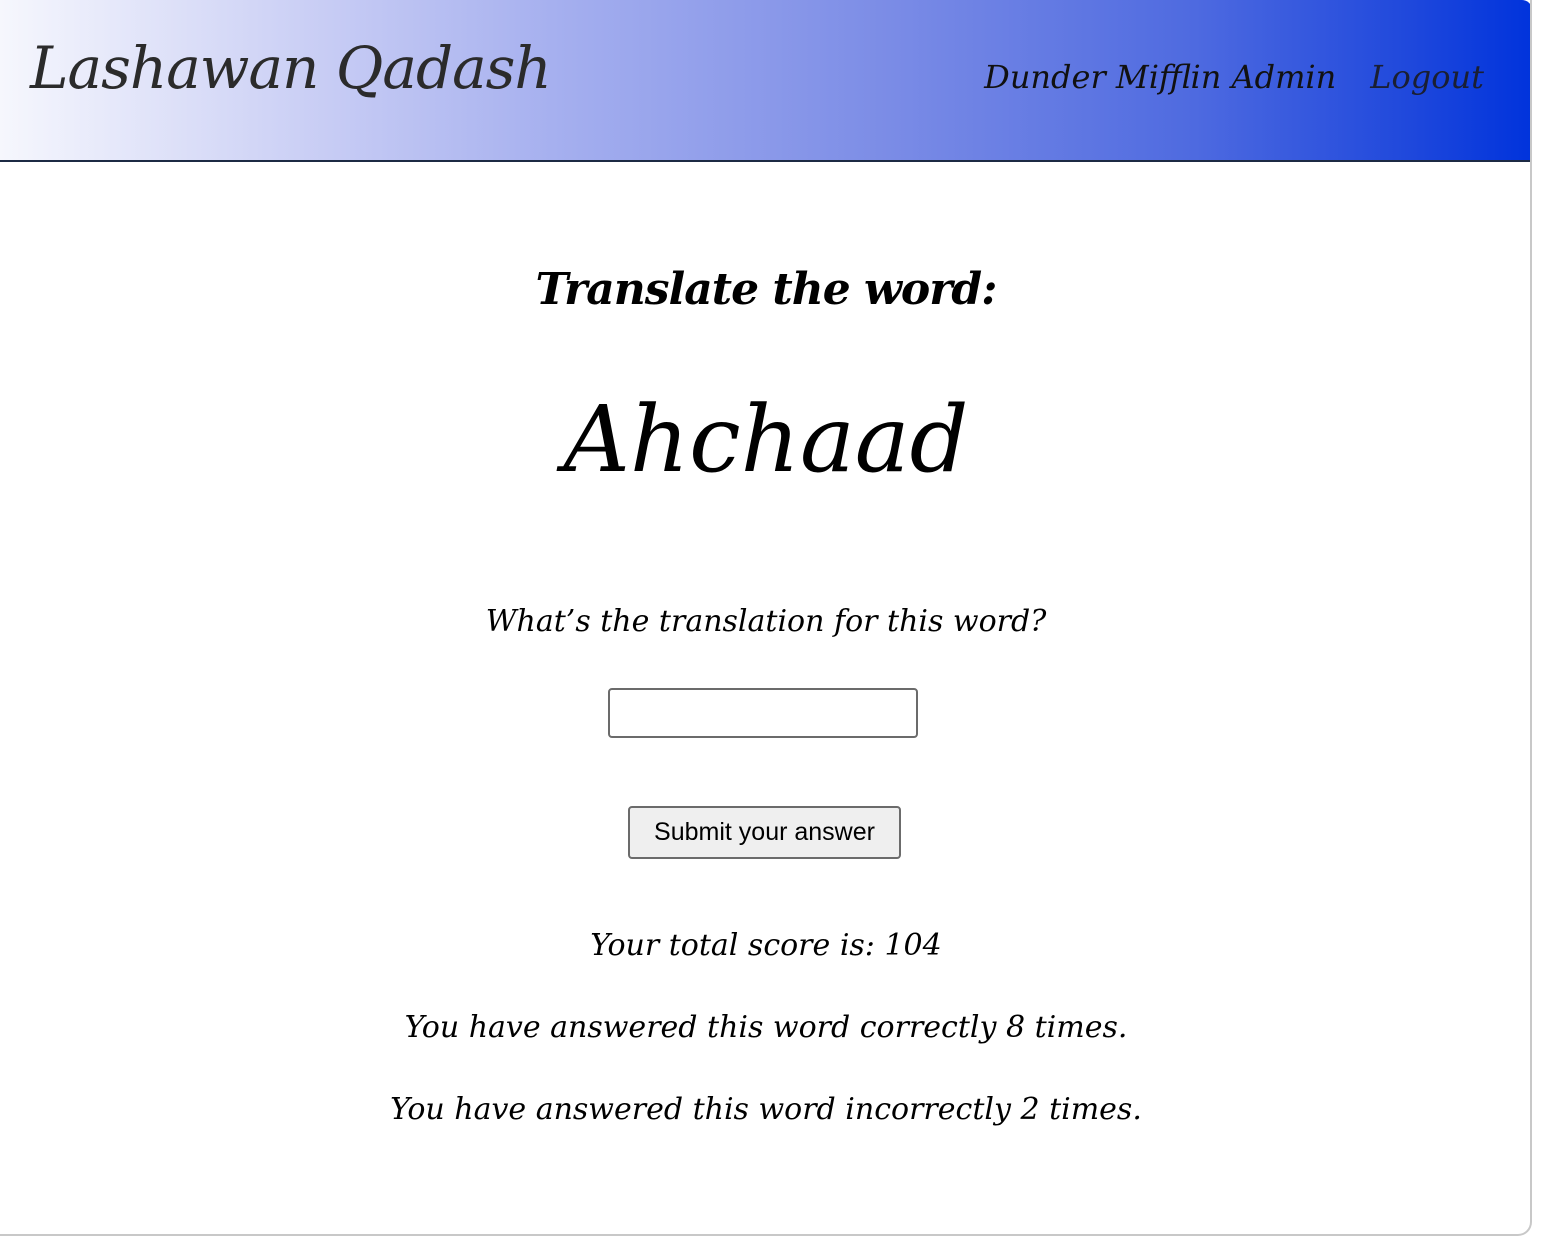 The width and height of the screenshot is (1542, 1240). Describe the element at coordinates (1160, 77) in the screenshot. I see `user-name: Dunder Mifflin Admin` at that location.